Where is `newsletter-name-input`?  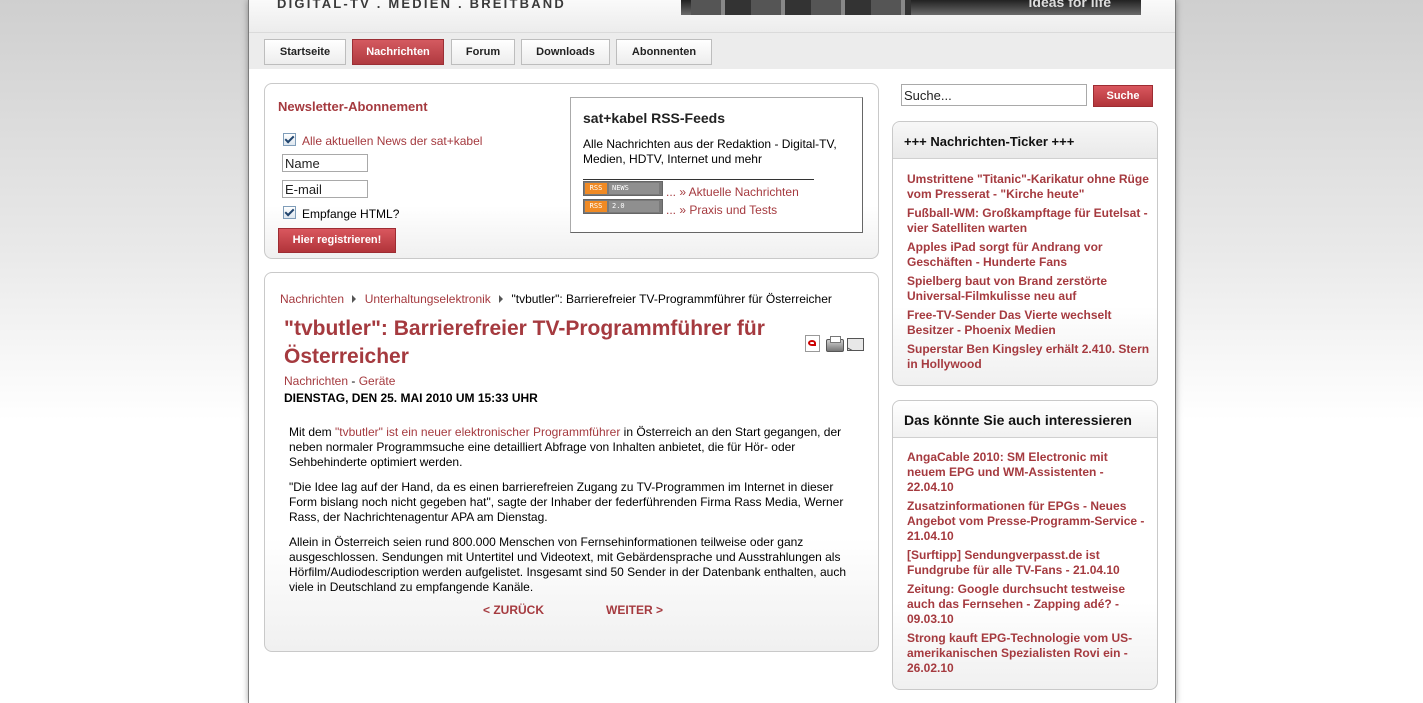
newsletter-name-input is located at coordinates (325, 163).